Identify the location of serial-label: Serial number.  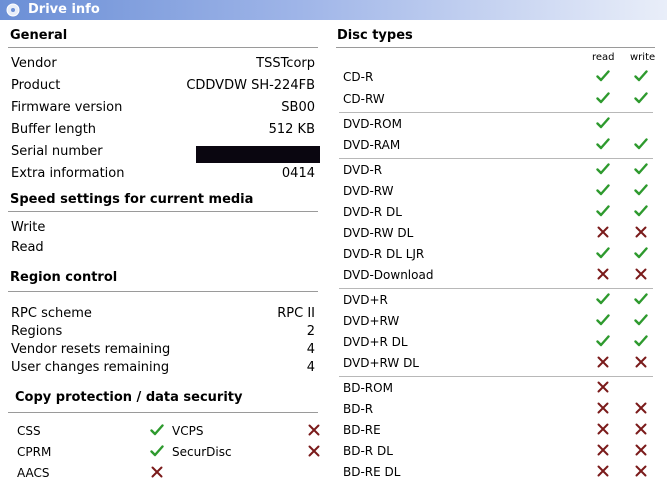
(57, 151).